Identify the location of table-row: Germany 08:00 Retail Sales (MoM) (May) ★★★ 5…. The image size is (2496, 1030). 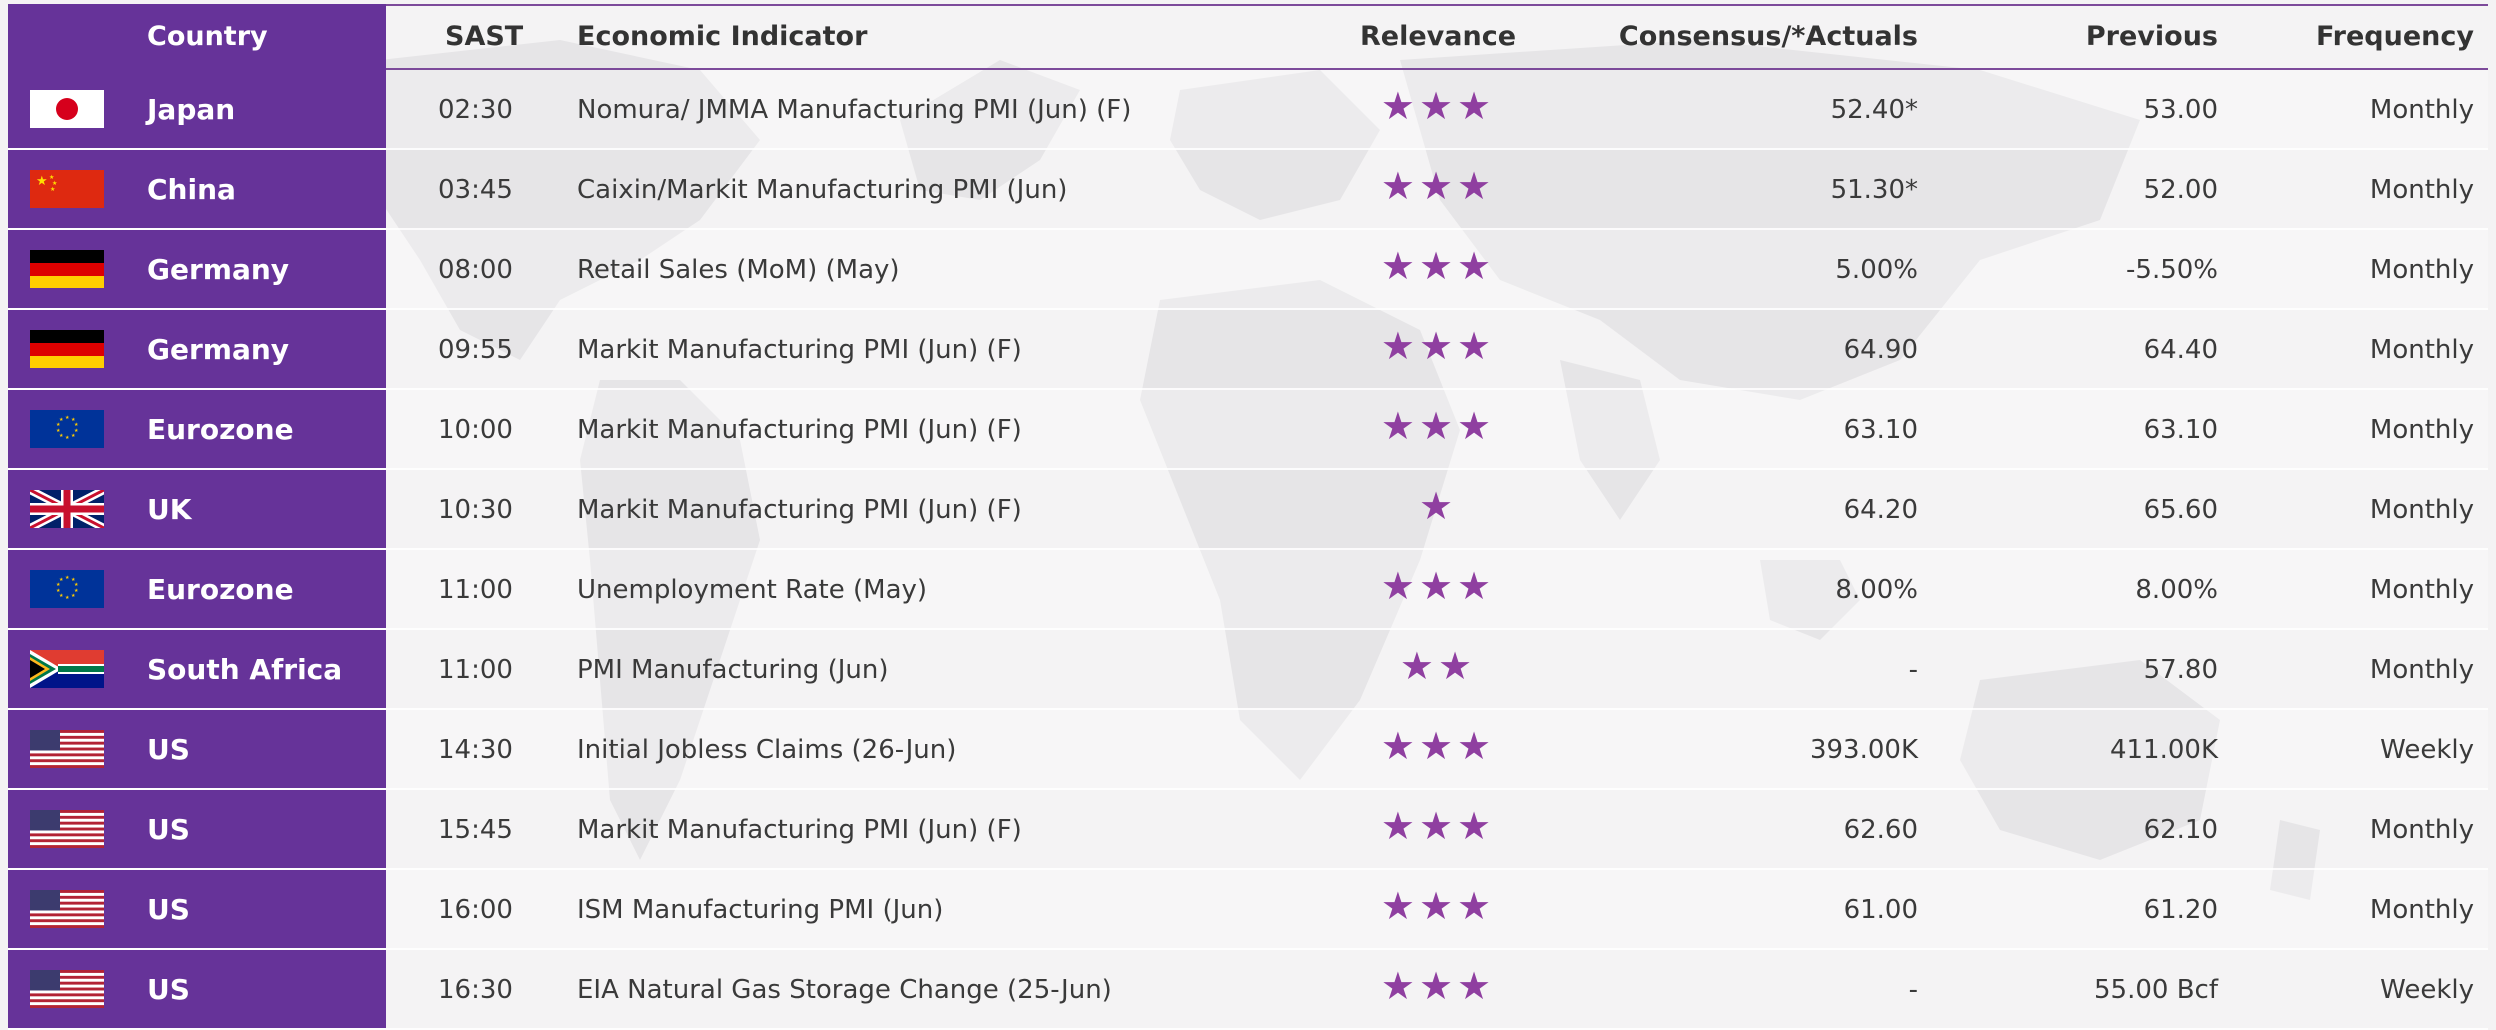
(1248, 270).